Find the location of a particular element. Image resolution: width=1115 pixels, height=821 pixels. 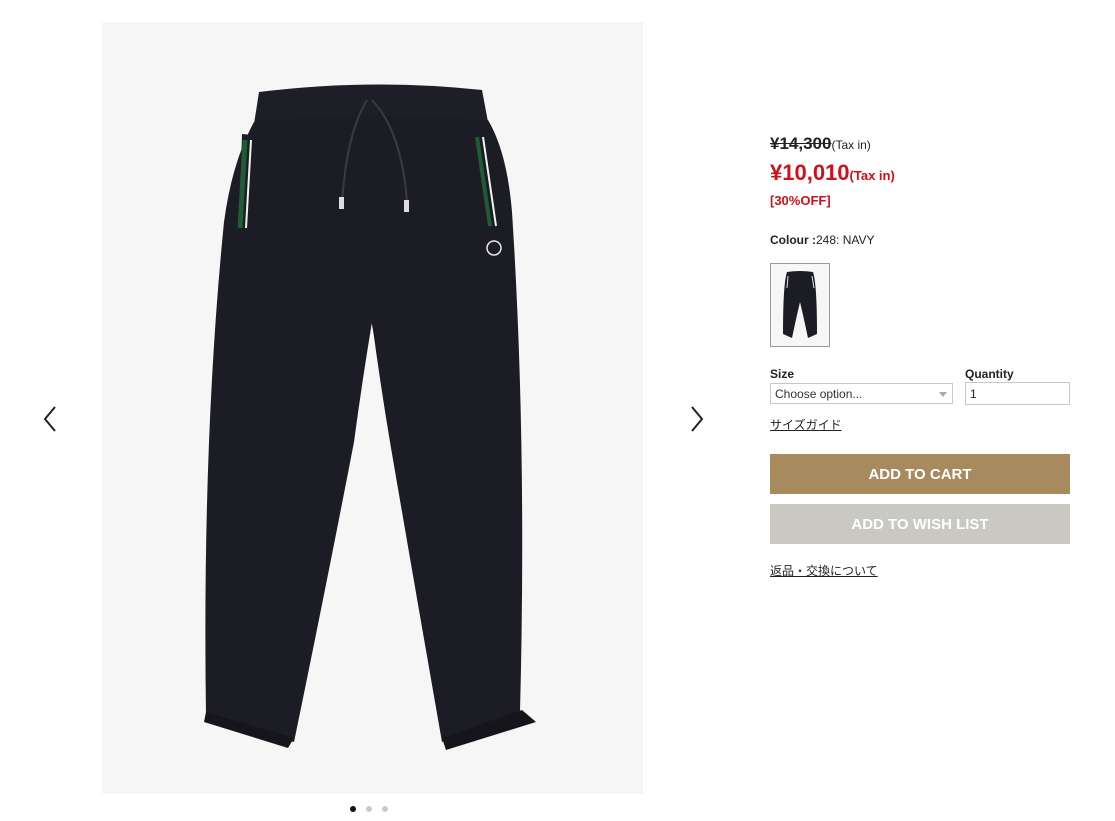

colour-info: Colour :248: NAVY is located at coordinates (822, 240).